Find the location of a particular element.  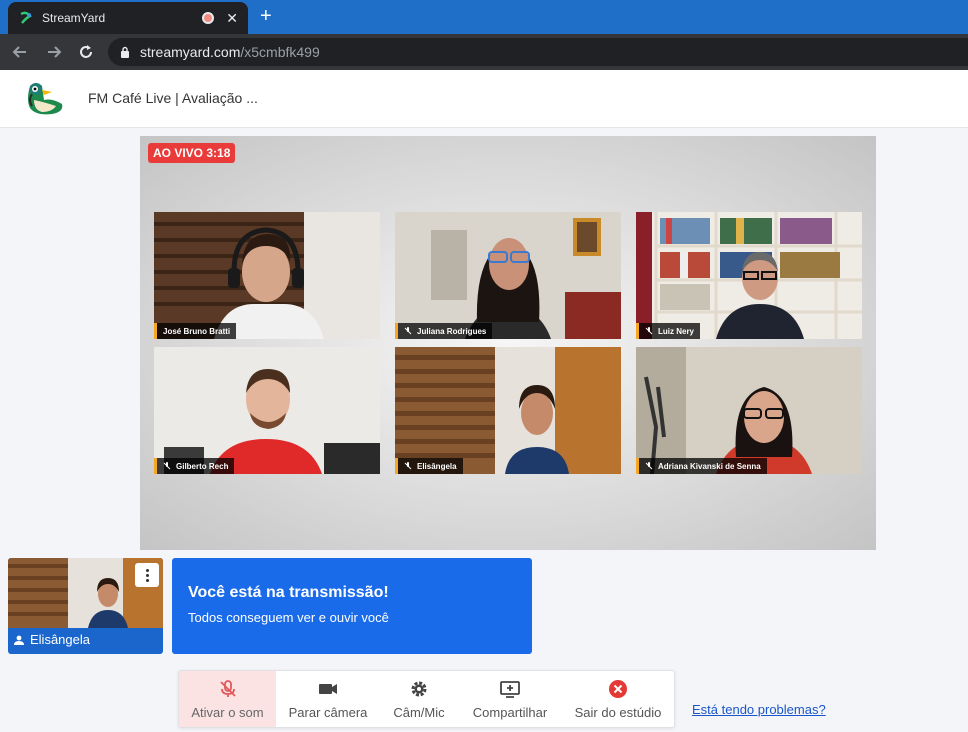

self-name-label: Elisângela is located at coordinates (52, 639).